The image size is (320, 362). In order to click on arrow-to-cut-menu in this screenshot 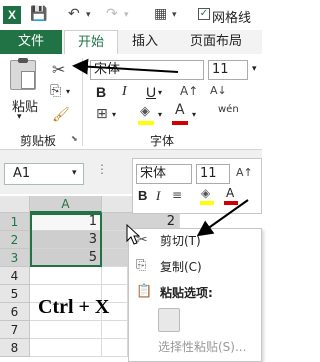, I will do `click(222, 218)`.